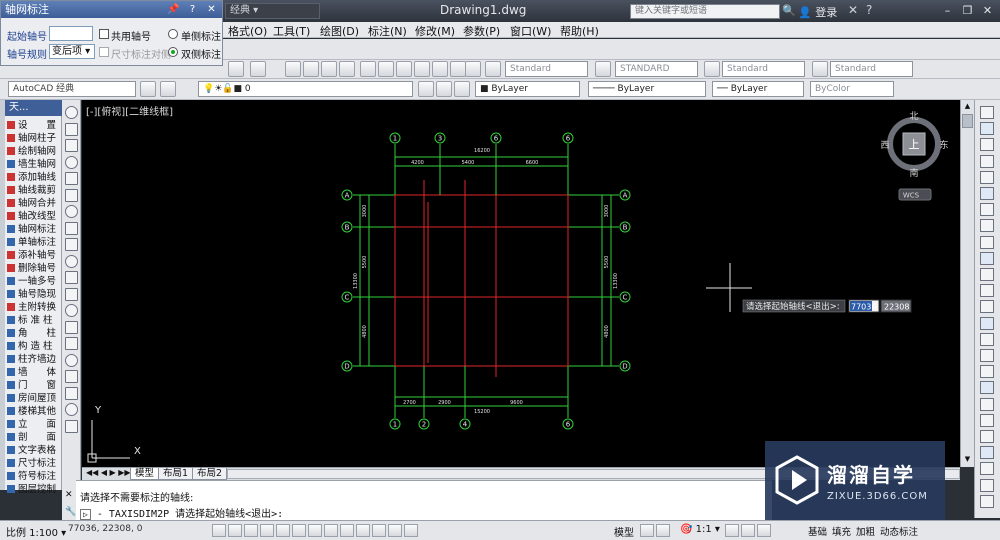 The width and height of the screenshot is (1000, 540). What do you see at coordinates (34, 203) in the screenshot?
I see `palette-item: 轴网合并` at bounding box center [34, 203].